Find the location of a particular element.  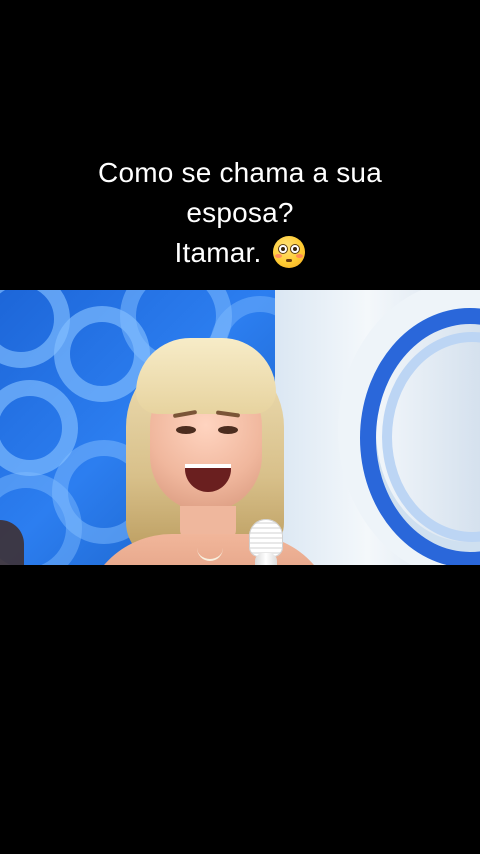

microphone-body is located at coordinates (266, 559).